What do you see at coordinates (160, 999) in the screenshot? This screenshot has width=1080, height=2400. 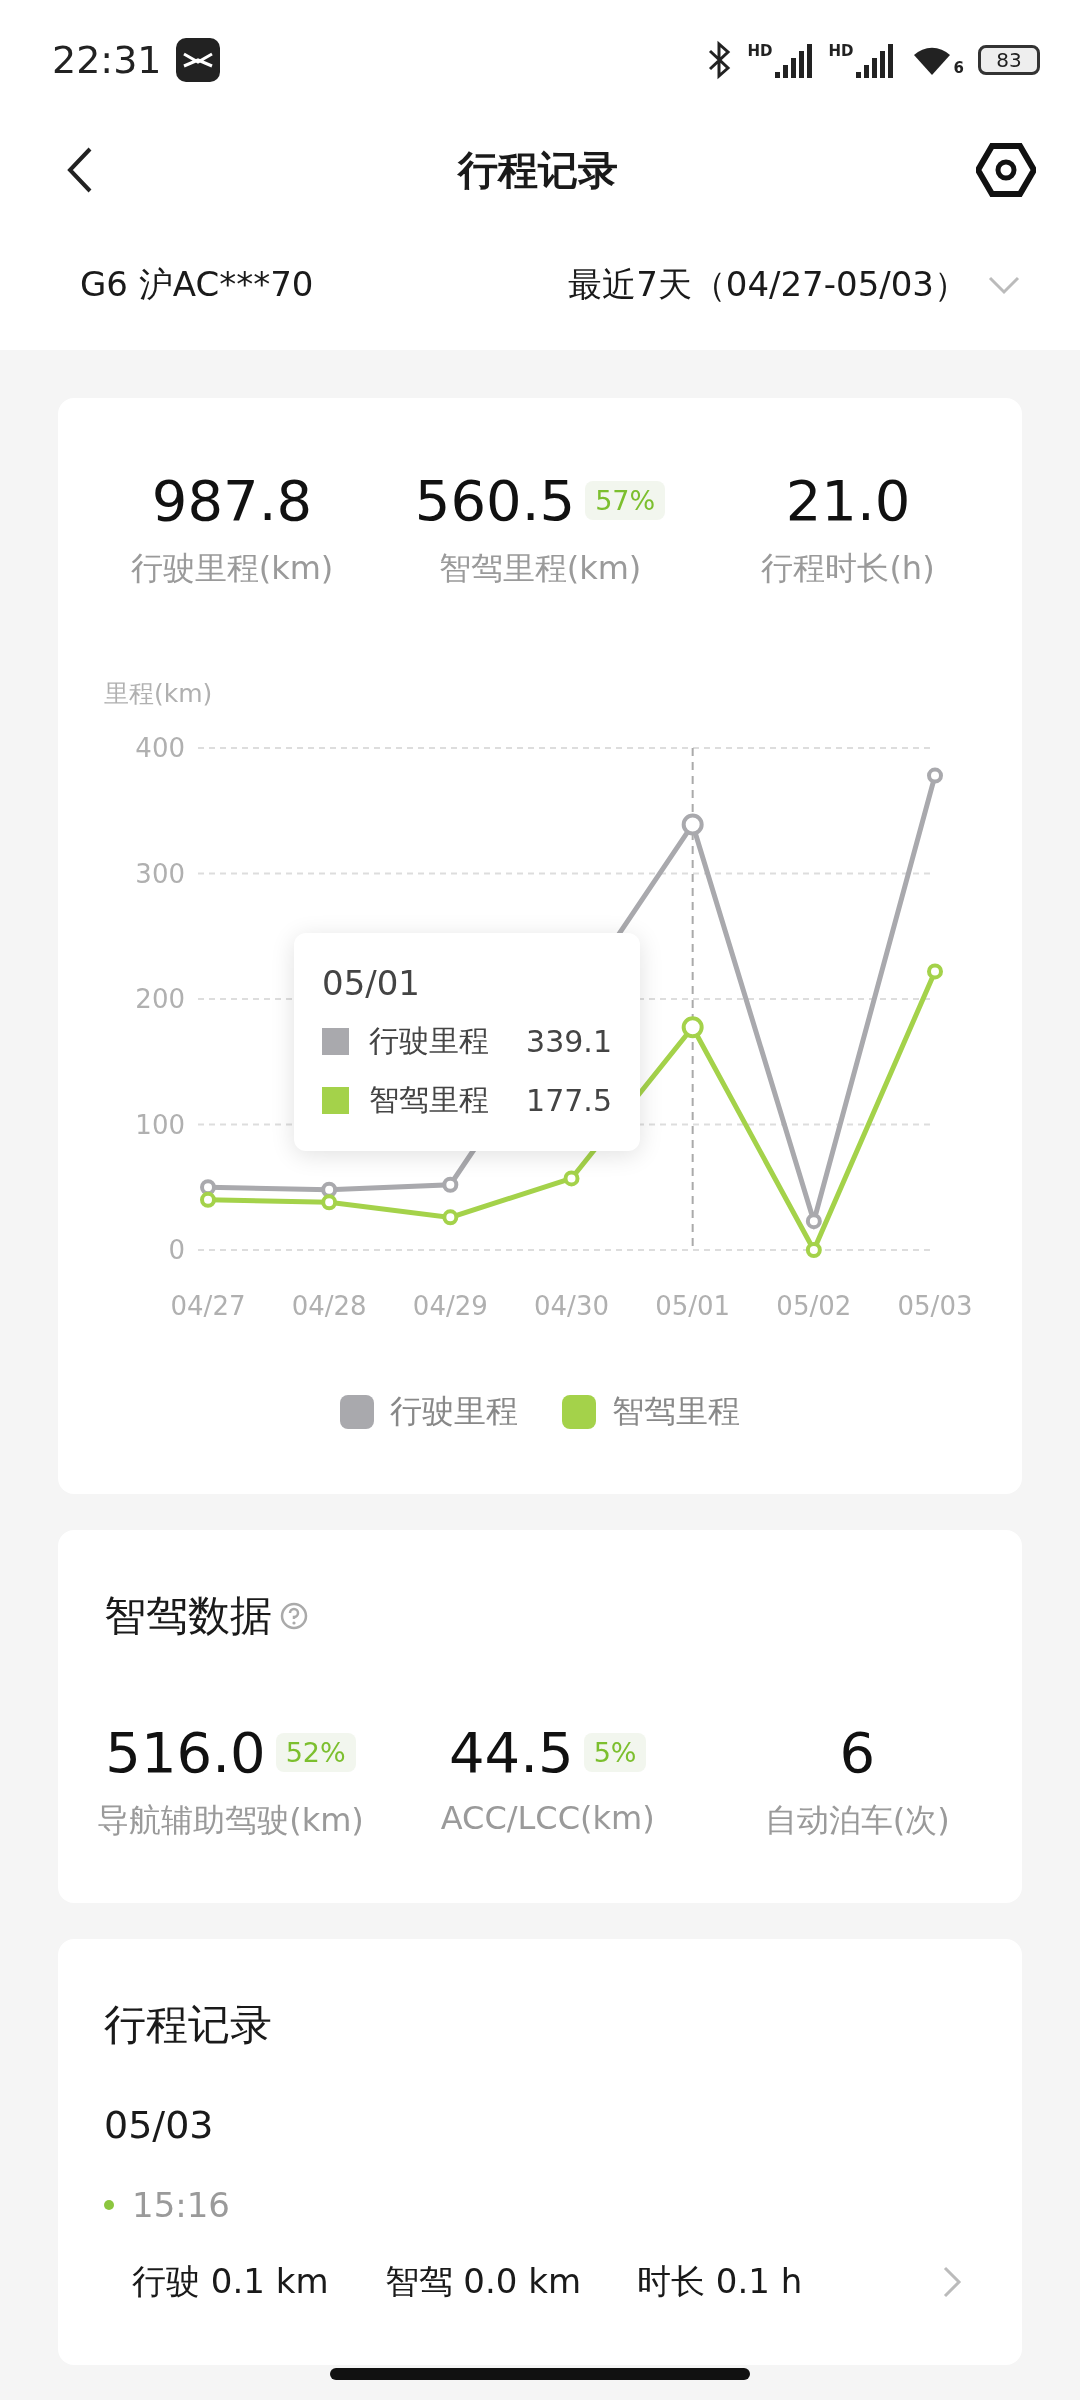 I see `axis-label: 200` at bounding box center [160, 999].